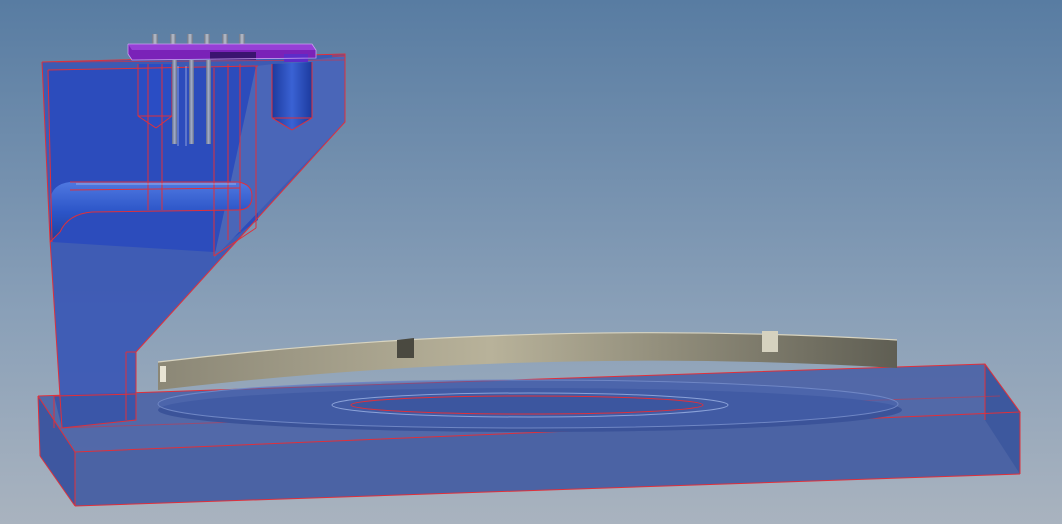  Describe the element at coordinates (292, 96) in the screenshot. I see `cylinder-boss` at that location.